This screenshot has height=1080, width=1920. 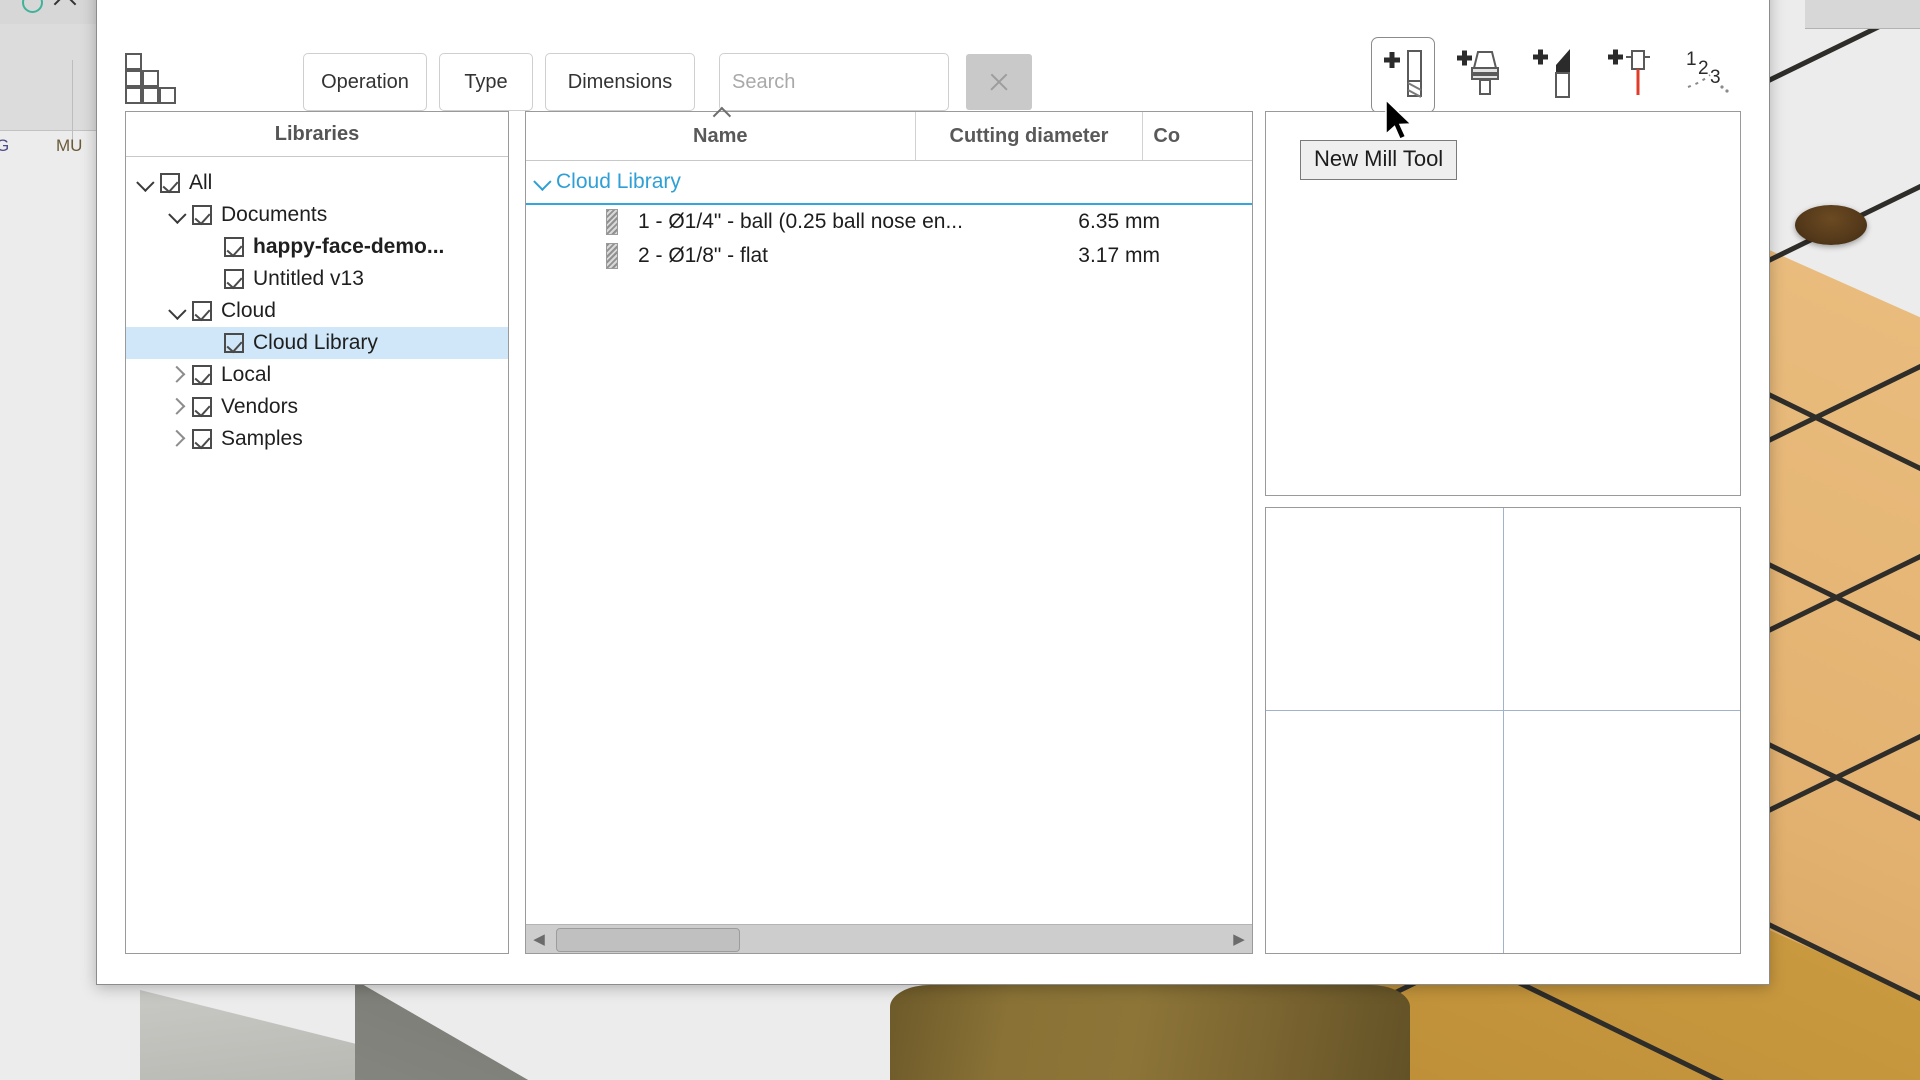 I want to click on app-titlebar-strip, so click(x=48, y=12).